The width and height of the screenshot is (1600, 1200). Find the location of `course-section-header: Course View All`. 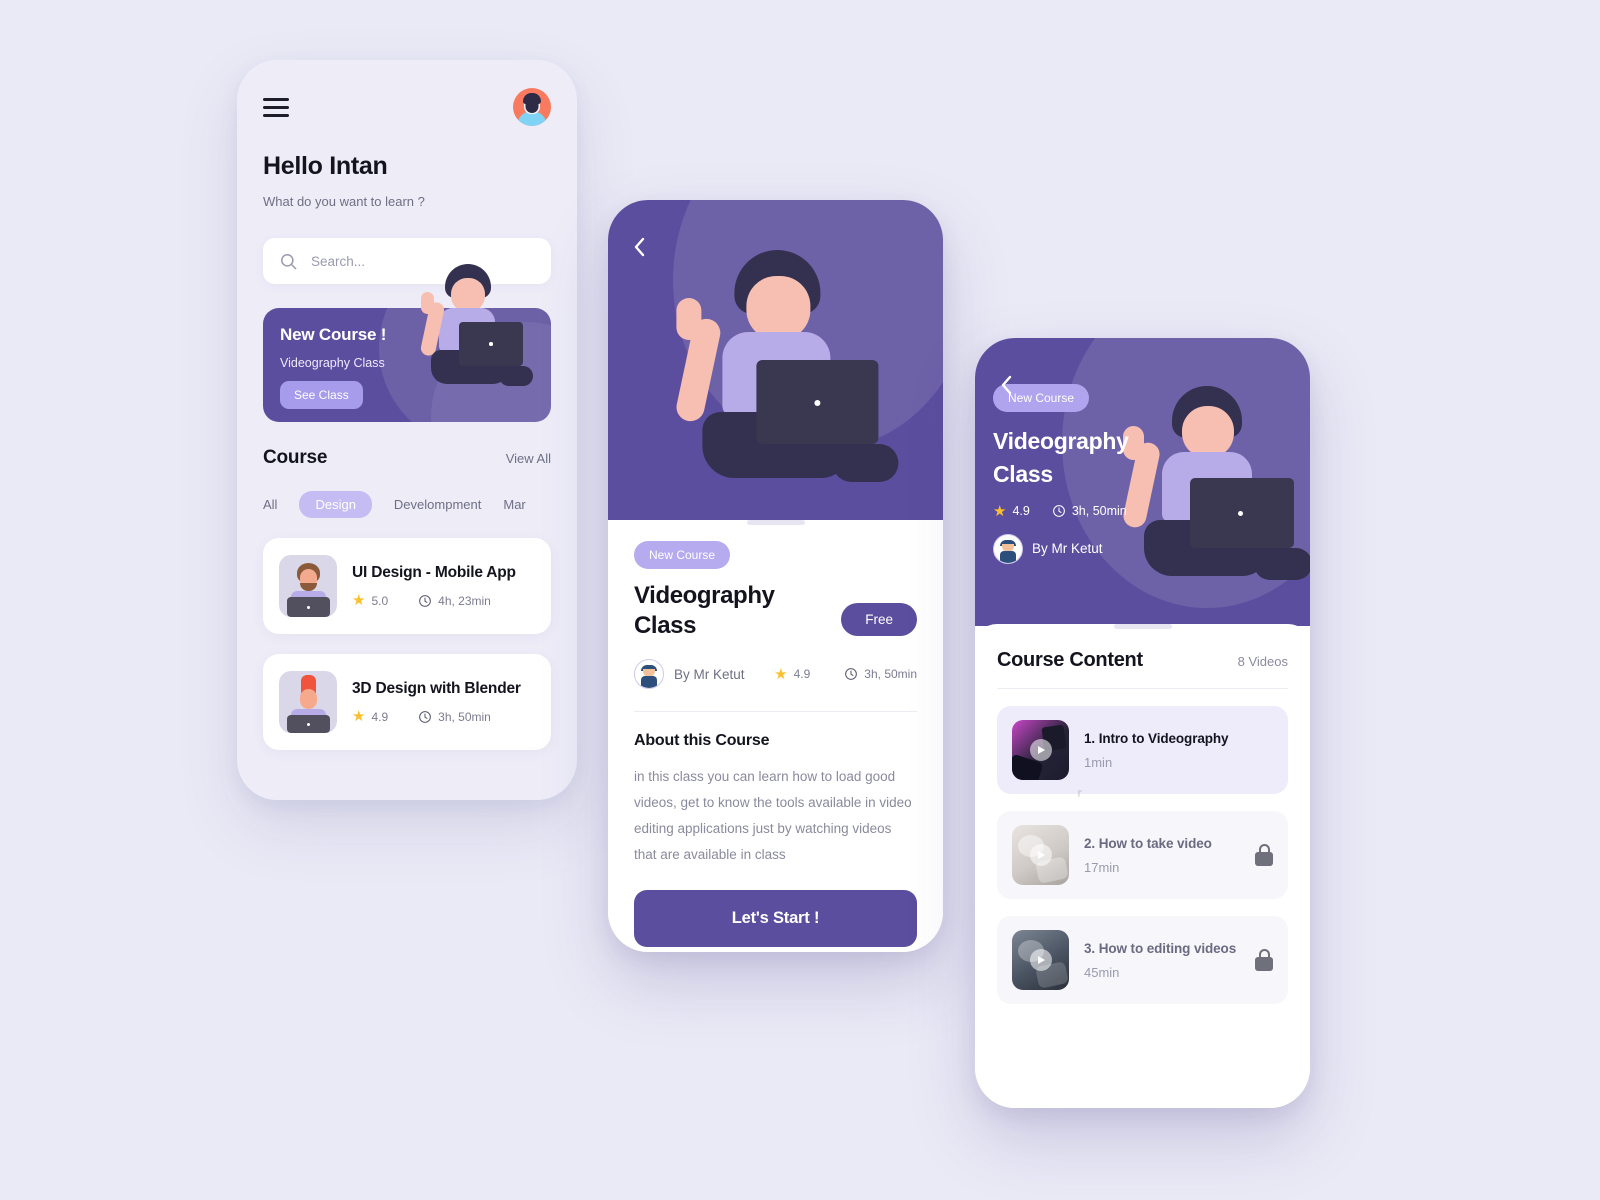

course-section-header: Course View All is located at coordinates (407, 458).